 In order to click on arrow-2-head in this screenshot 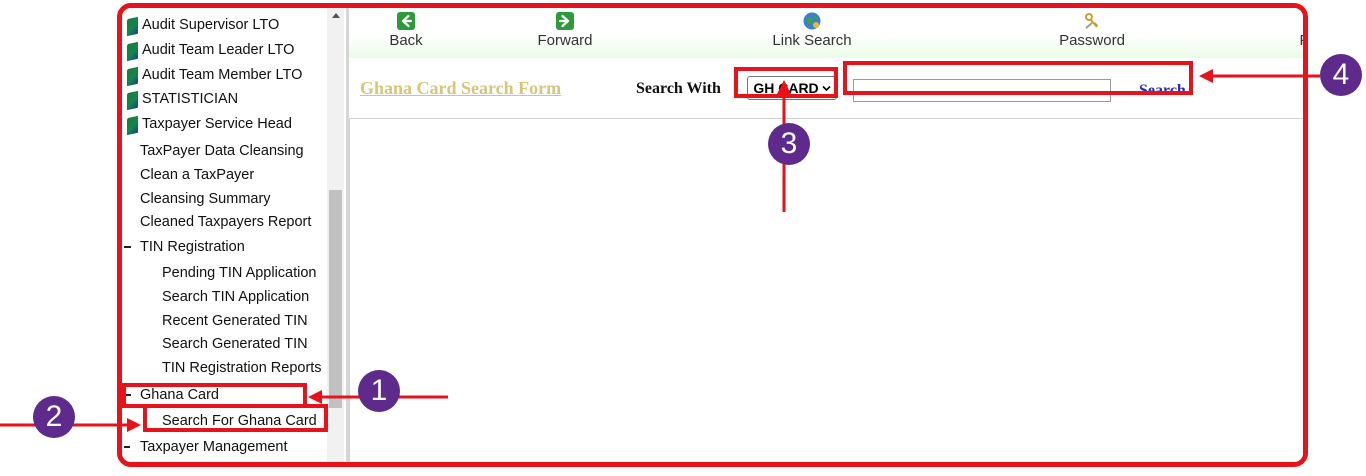, I will do `click(134, 425)`.